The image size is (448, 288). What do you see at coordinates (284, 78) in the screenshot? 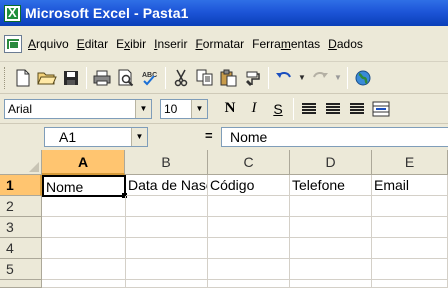
I see `undo-icon` at bounding box center [284, 78].